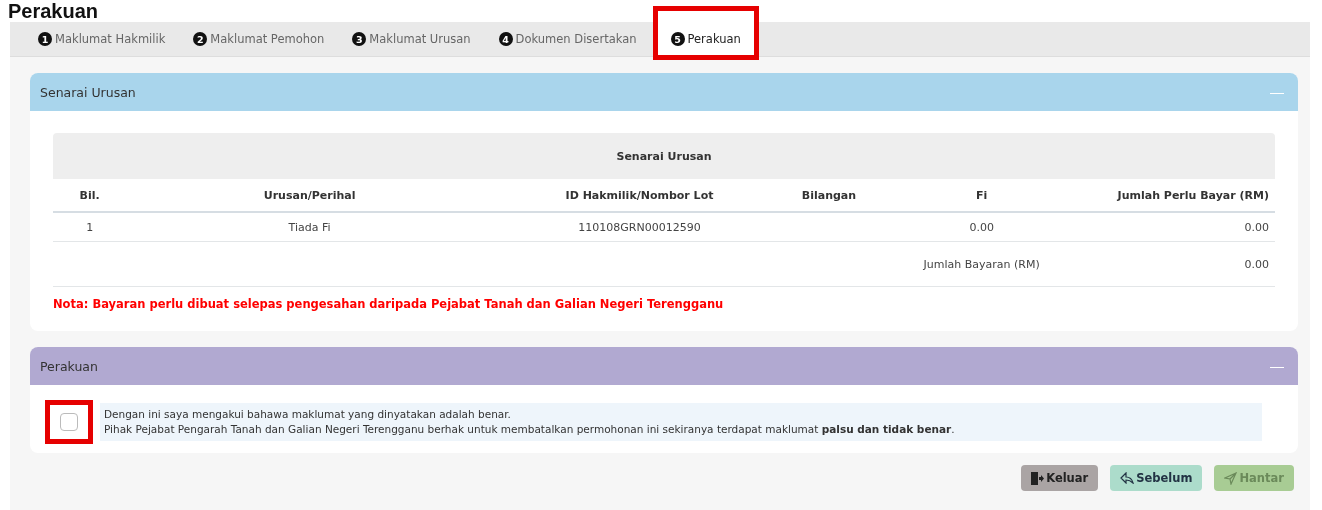 The height and width of the screenshot is (510, 1322). I want to click on step-tab: 1 Maklumat Hakmilik, so click(102, 39).